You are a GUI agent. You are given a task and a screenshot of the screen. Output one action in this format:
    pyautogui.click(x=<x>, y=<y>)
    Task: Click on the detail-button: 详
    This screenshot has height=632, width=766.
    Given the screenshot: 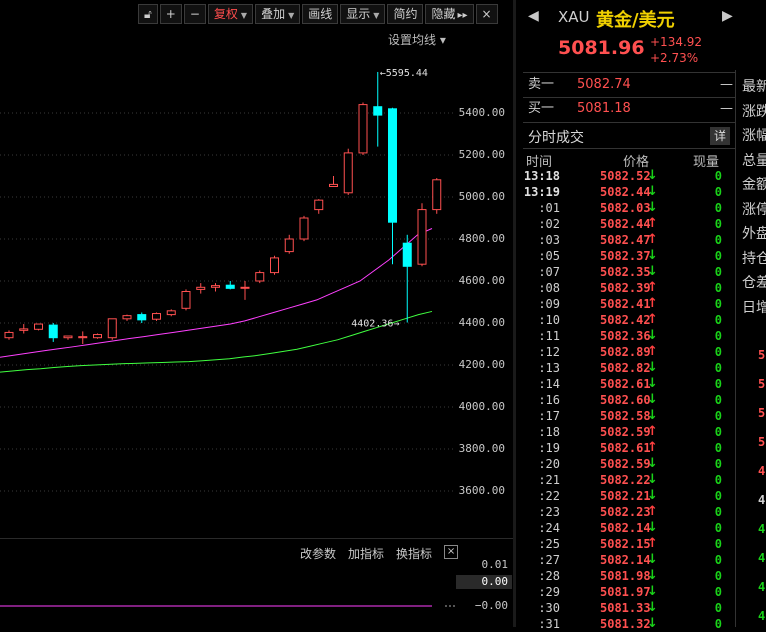 What is the action you would take?
    pyautogui.click(x=720, y=136)
    